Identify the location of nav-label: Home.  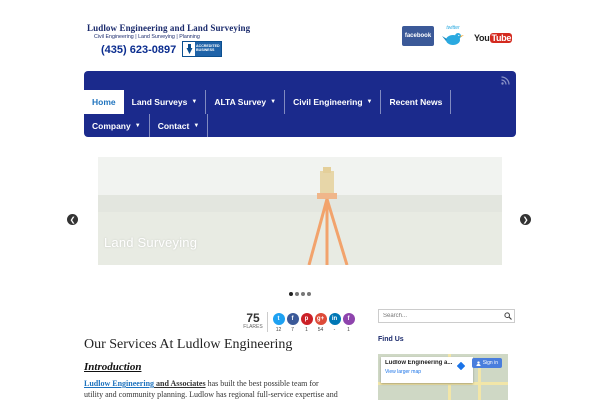
(104, 102).